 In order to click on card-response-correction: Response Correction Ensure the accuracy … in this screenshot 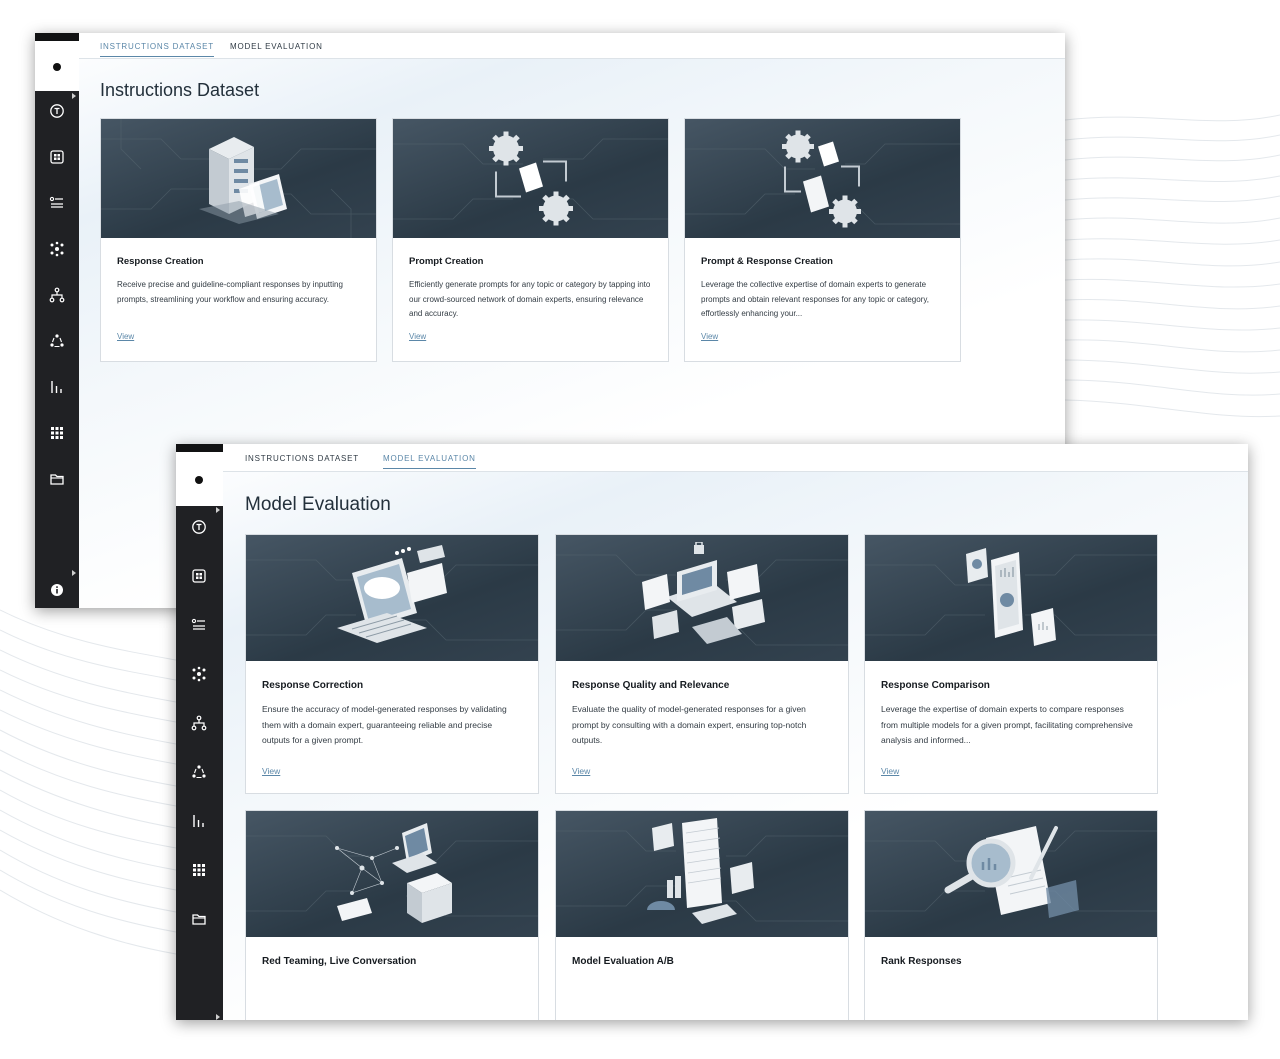, I will do `click(392, 664)`.